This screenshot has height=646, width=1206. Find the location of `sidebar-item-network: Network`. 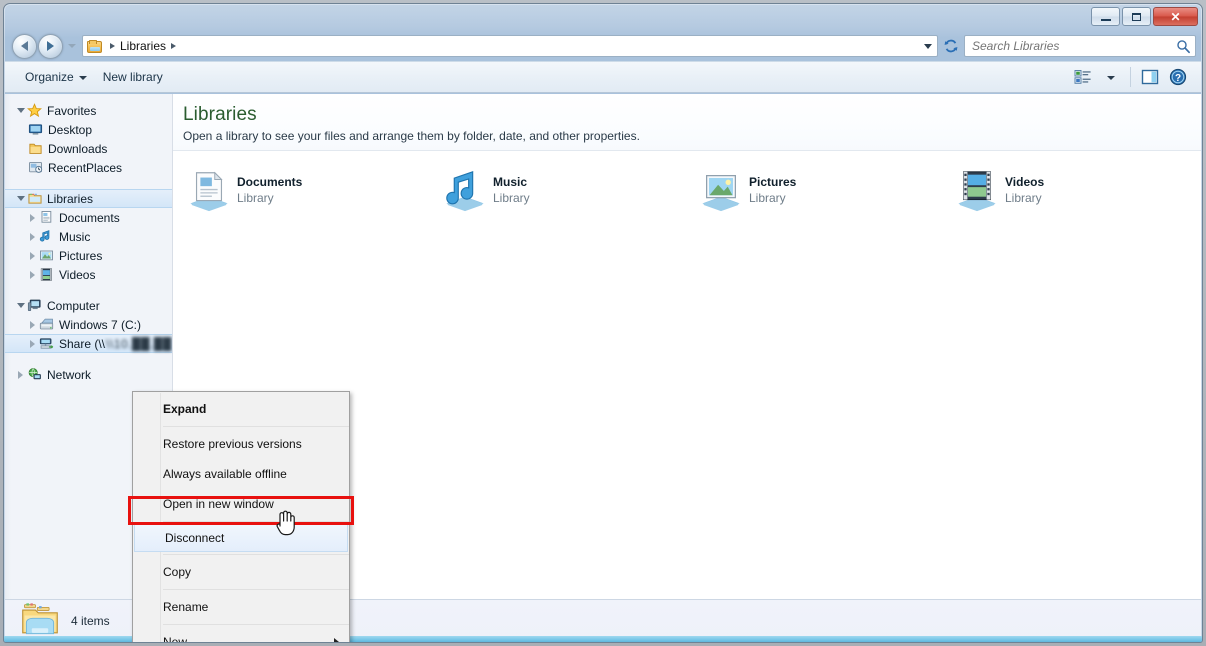

sidebar-item-network: Network is located at coordinates (88, 374).